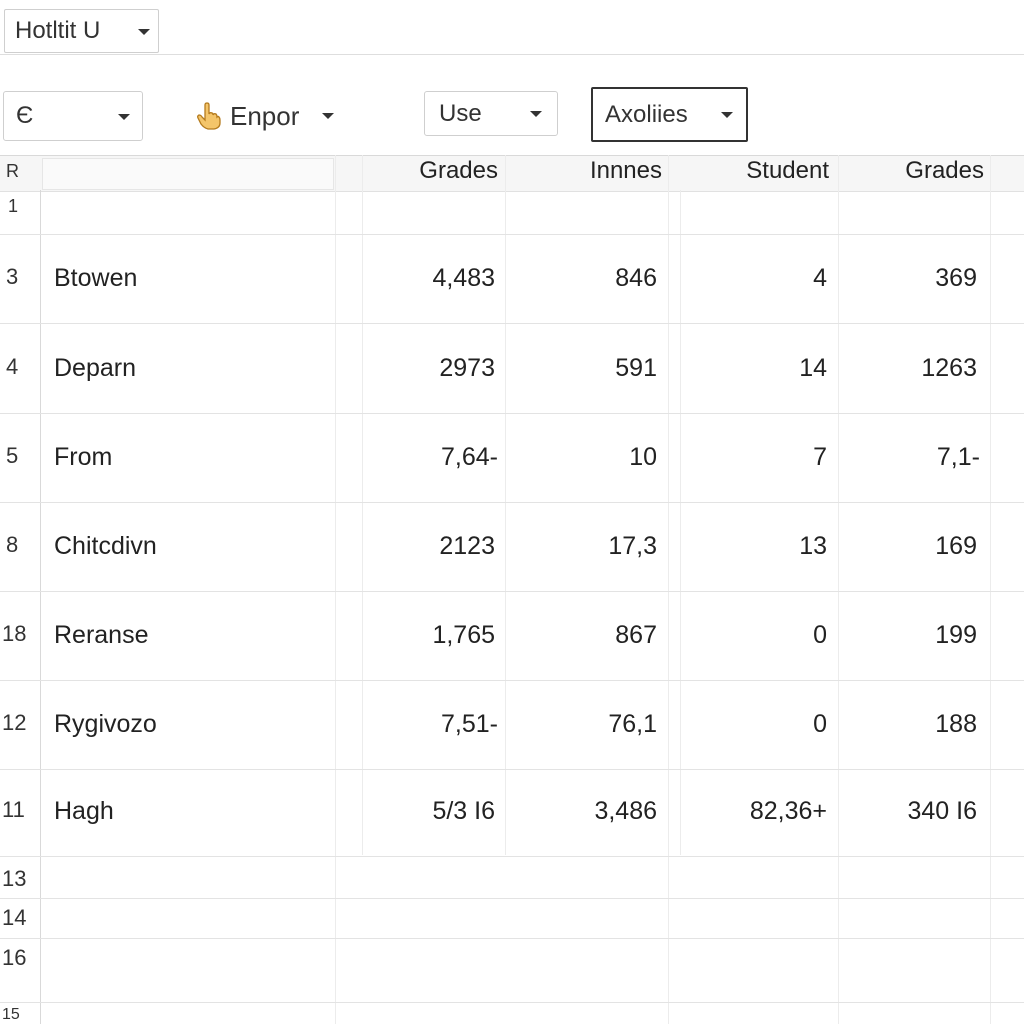 The height and width of the screenshot is (1024, 1024). I want to click on table-cell: 2123, so click(427, 546).